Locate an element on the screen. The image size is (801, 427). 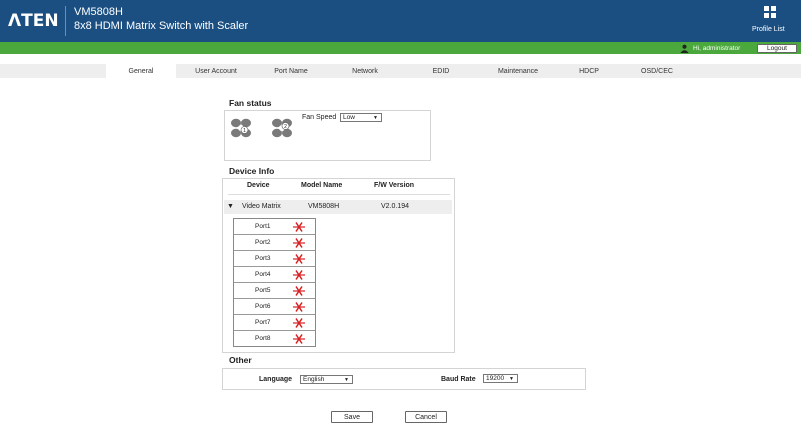
port-row: Port2 is located at coordinates (274, 243).